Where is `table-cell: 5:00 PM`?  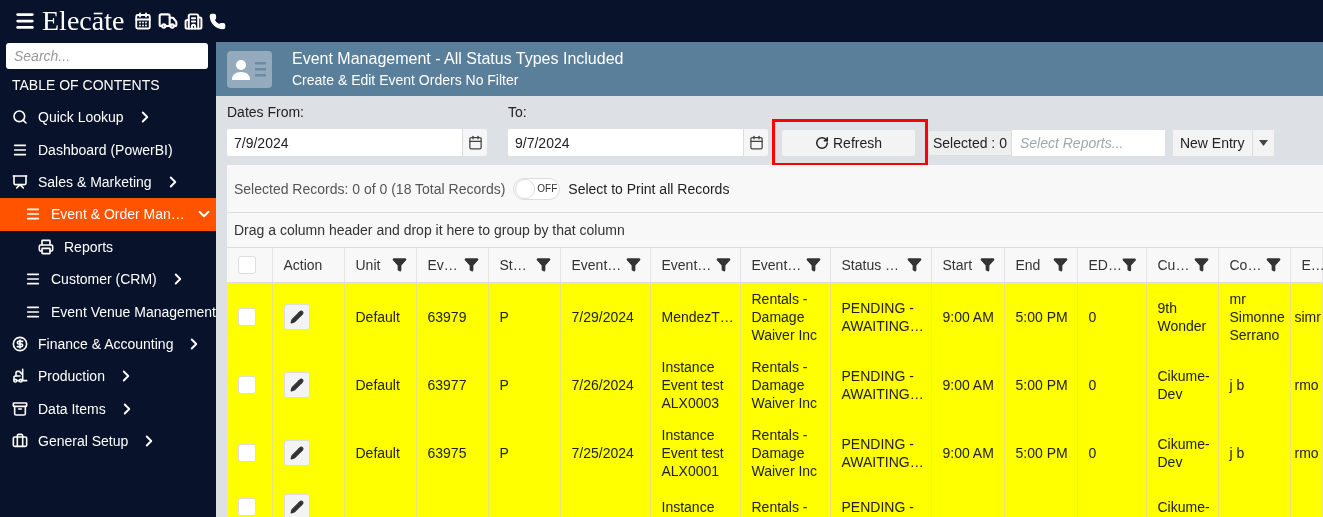 table-cell: 5:00 PM is located at coordinates (1041, 452).